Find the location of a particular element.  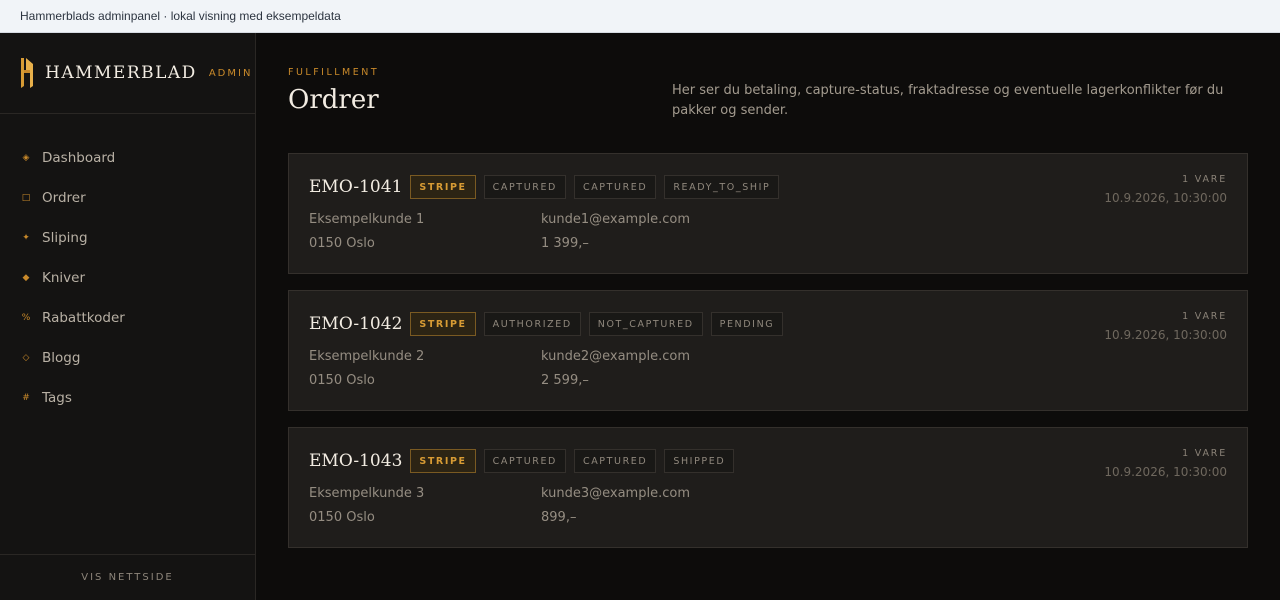

sidebar-item-kniver: ◆ Kniver is located at coordinates (127, 278).